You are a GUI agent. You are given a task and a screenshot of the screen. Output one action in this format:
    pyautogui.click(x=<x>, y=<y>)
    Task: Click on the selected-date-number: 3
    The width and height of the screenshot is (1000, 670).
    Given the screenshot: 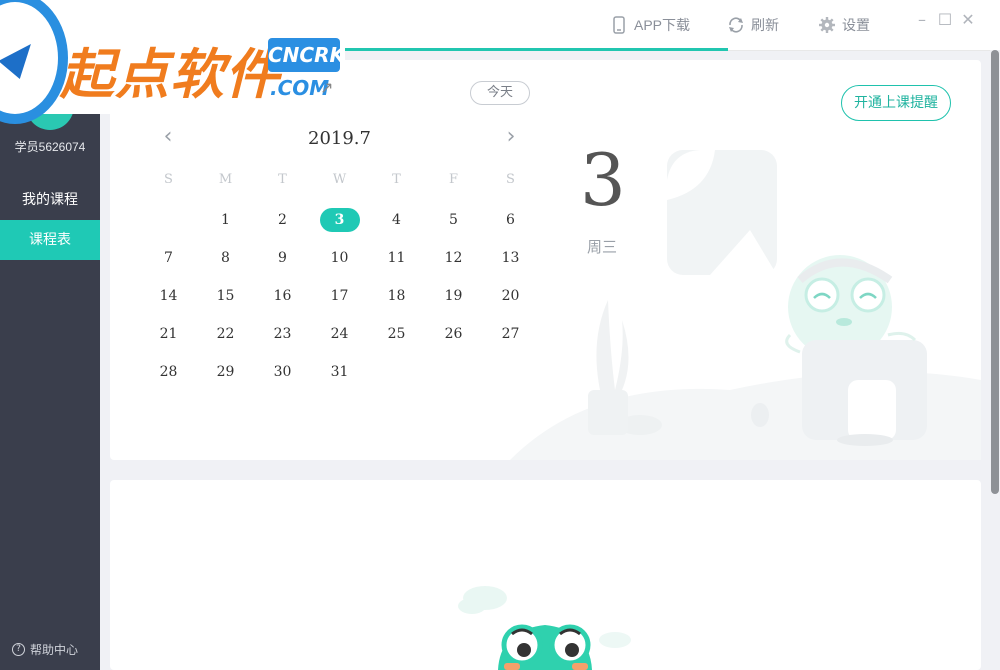 What is the action you would take?
    pyautogui.click(x=603, y=180)
    